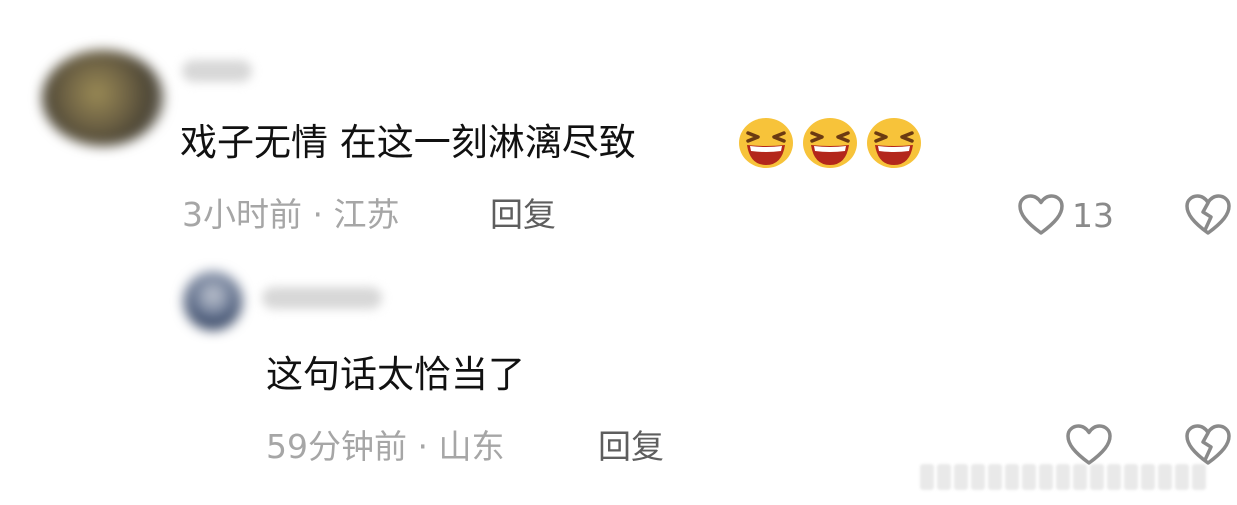 The height and width of the screenshot is (505, 1237). I want to click on emoji-row, so click(830, 143).